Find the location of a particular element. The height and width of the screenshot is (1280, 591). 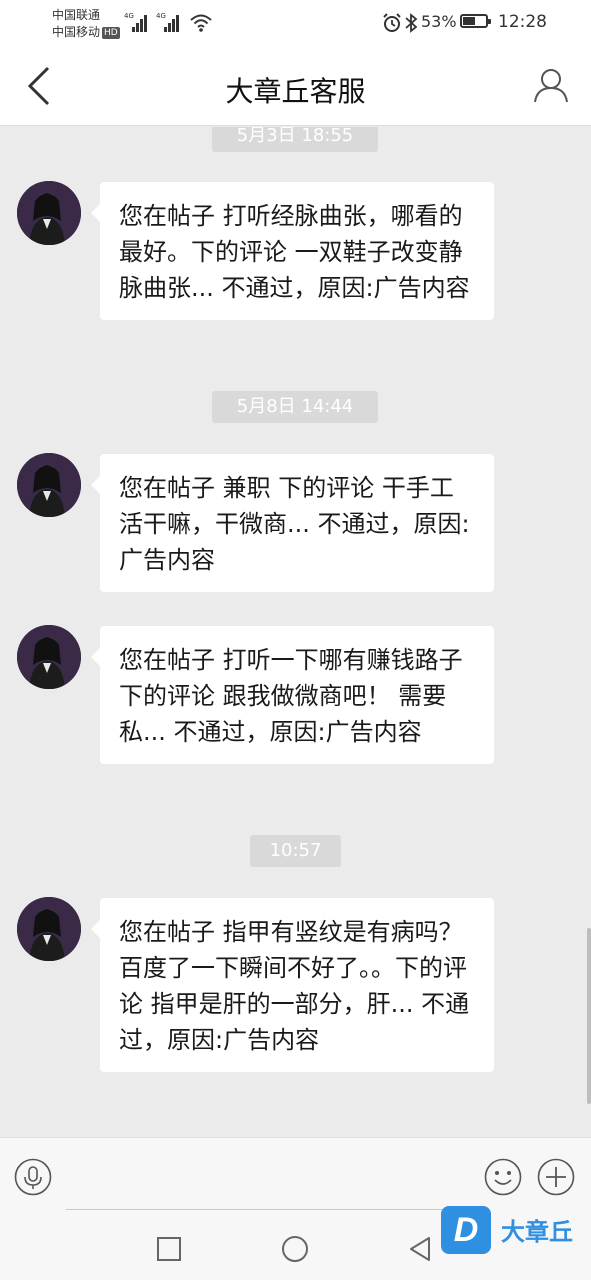

battery-percent: 53% is located at coordinates (439, 21).